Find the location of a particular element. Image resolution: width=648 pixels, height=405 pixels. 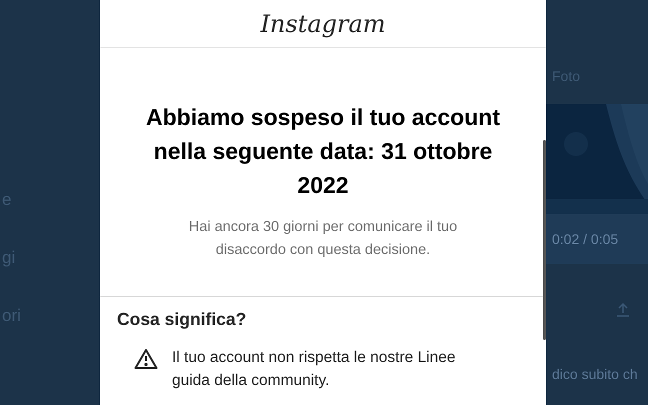

video-time: 0:02 / 0:05 is located at coordinates (585, 239).